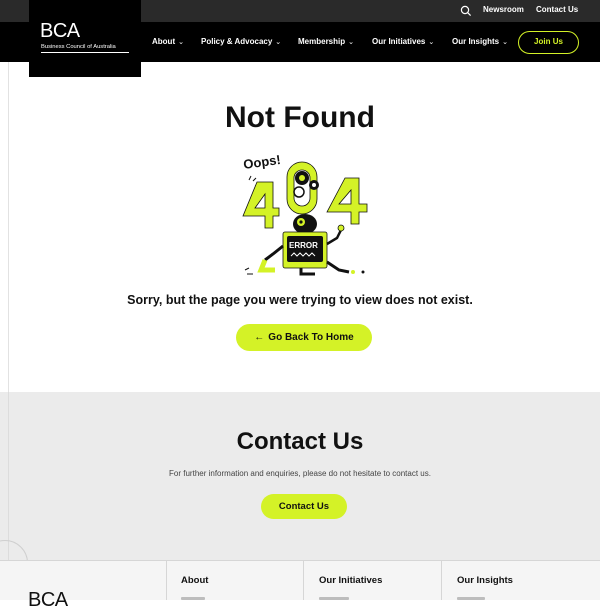 This screenshot has height=612, width=600. Describe the element at coordinates (305, 214) in the screenshot. I see `error-404-illustration: Oops! ERROR` at that location.